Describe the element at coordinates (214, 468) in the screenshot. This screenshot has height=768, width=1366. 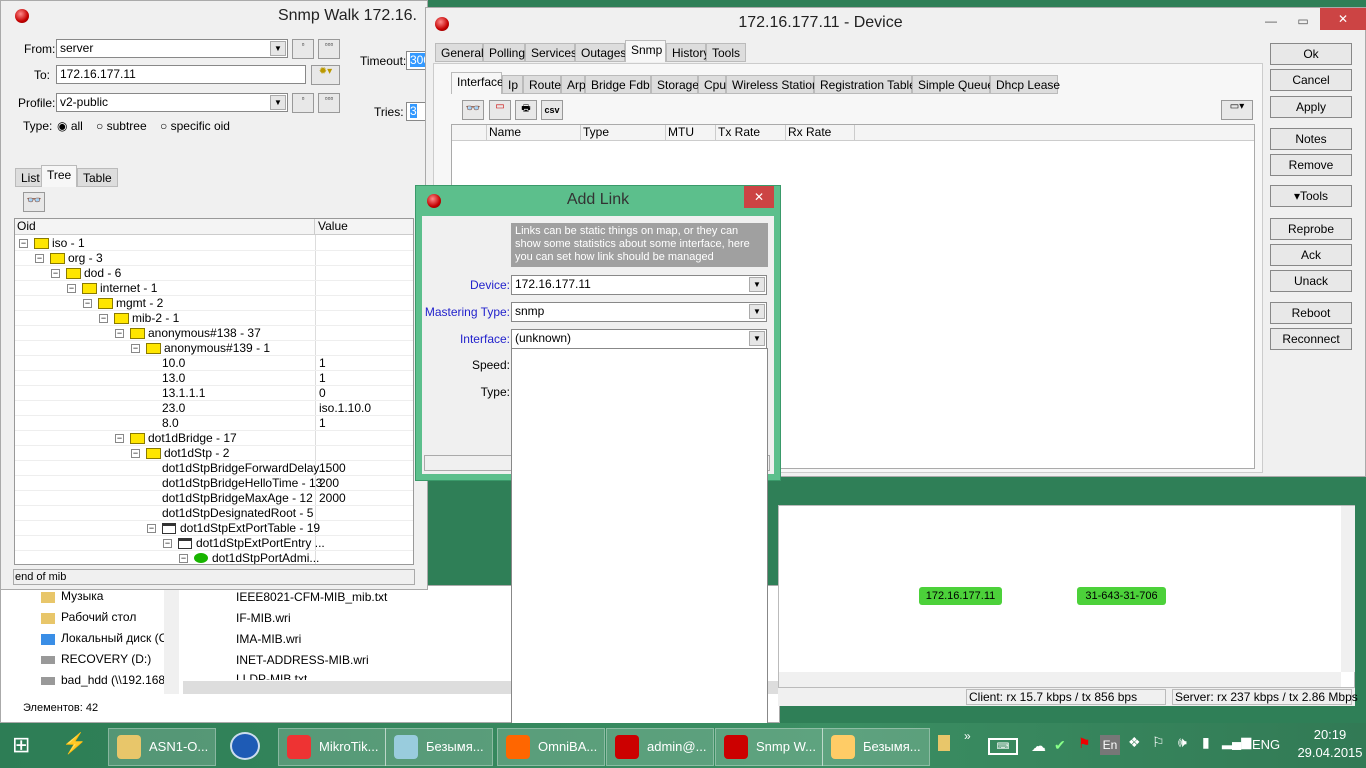
I see `tree-row: dot1dStpBridgeForwardDelay... 1500` at that location.